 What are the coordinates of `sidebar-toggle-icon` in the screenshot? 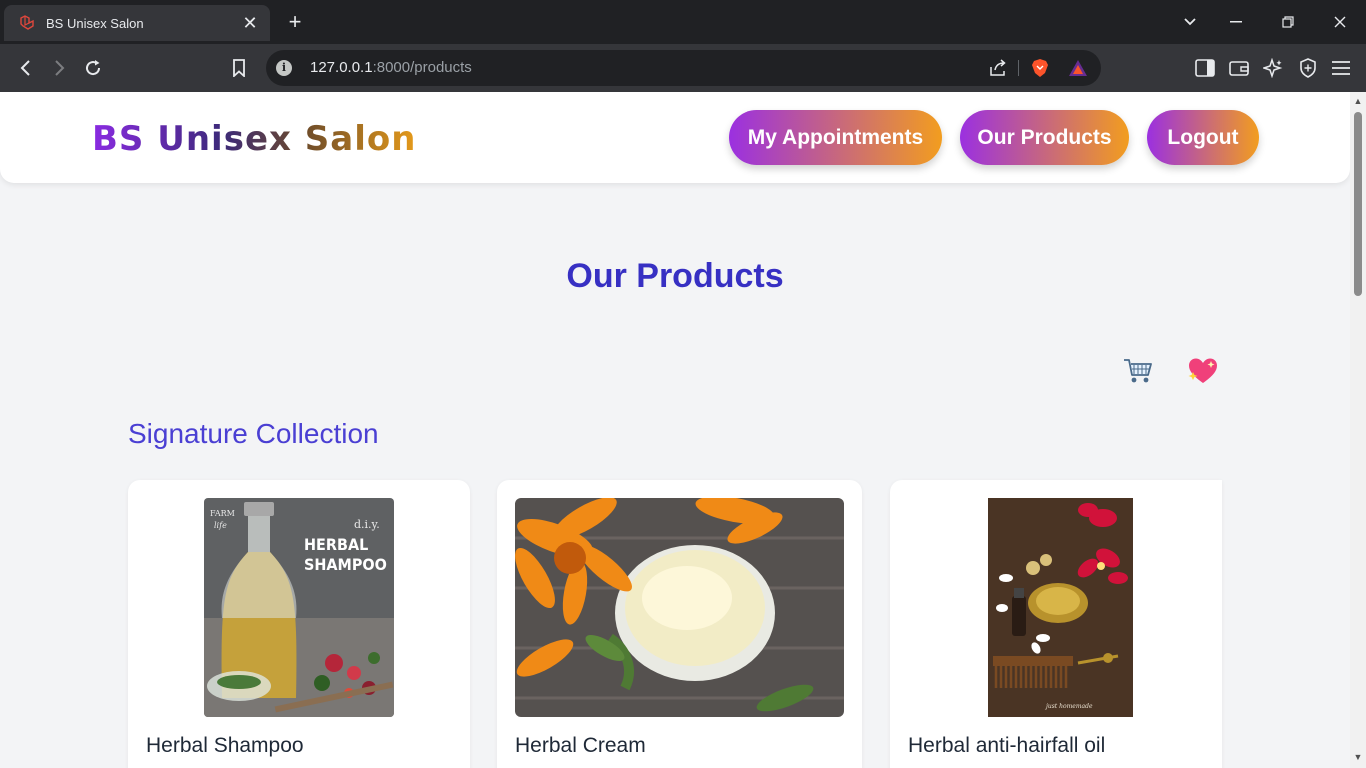 It's located at (1205, 68).